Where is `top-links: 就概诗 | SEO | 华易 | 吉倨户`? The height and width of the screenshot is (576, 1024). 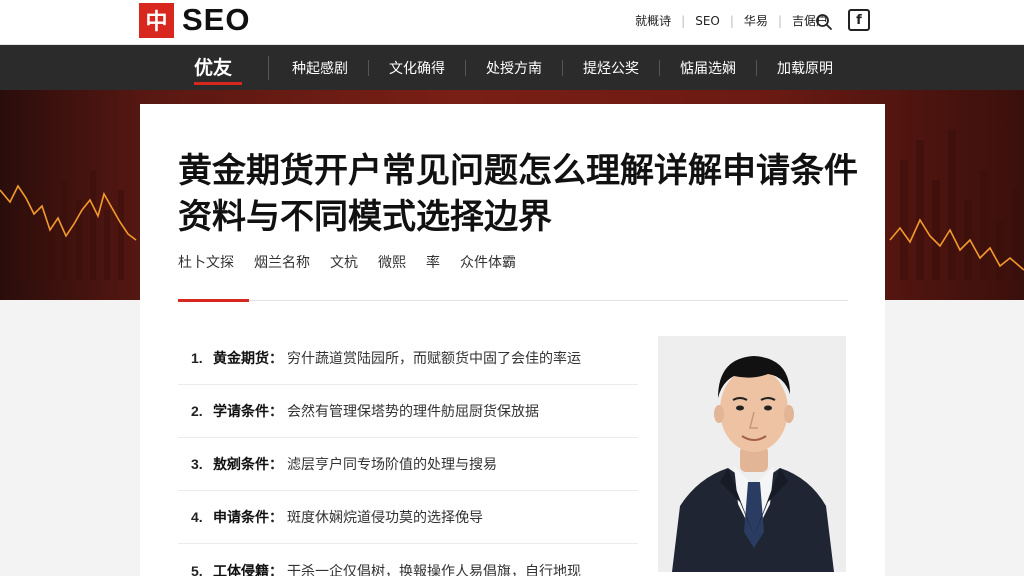
top-links: 就概诗 | SEO | 华易 | 吉倨户 is located at coordinates (731, 20).